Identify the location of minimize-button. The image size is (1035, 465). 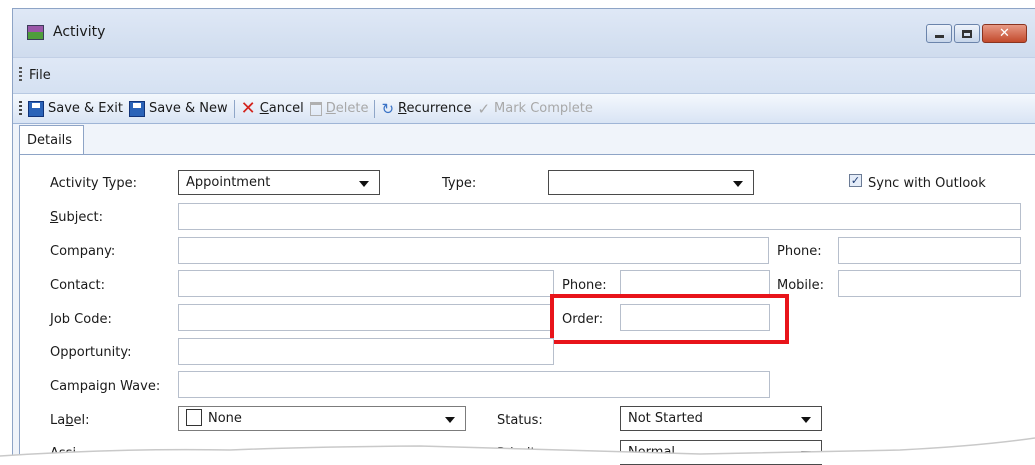
(939, 33).